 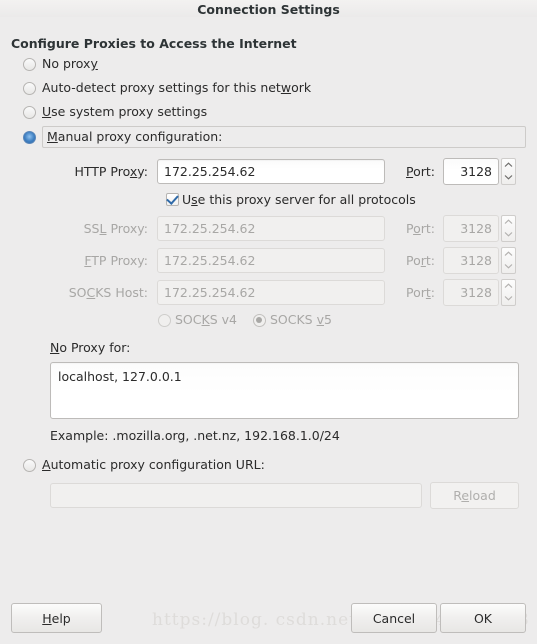 I want to click on field-row-ssl-proxy: SSL Proxy: 172.25.254.62 Port: 3128, so click(x=268, y=228).